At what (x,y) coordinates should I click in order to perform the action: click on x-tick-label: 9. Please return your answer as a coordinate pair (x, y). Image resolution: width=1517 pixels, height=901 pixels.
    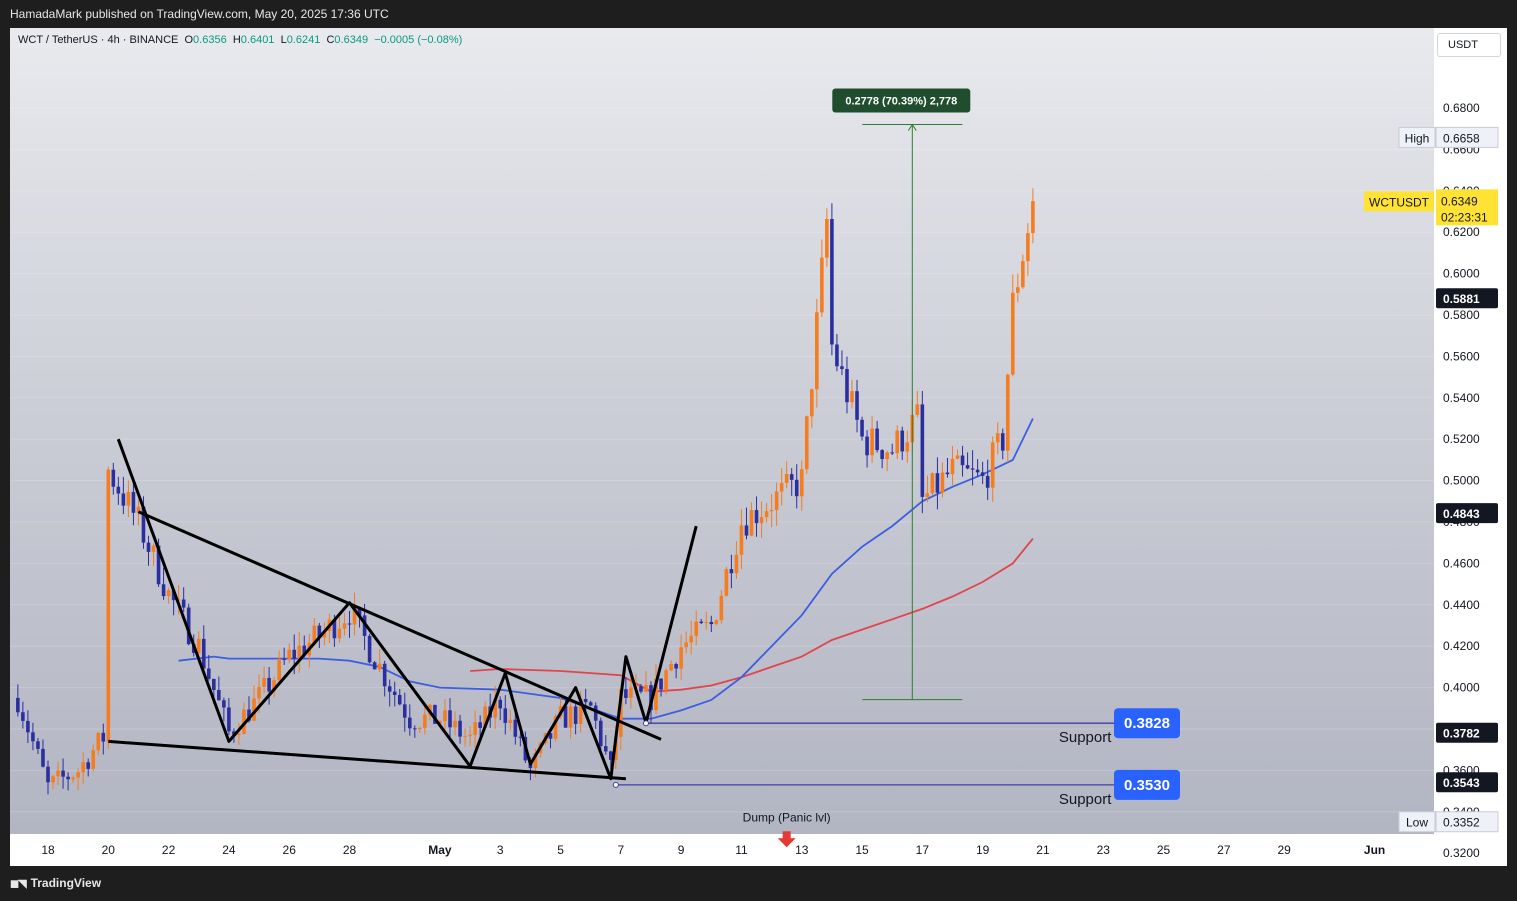
    Looking at the image, I should click on (681, 850).